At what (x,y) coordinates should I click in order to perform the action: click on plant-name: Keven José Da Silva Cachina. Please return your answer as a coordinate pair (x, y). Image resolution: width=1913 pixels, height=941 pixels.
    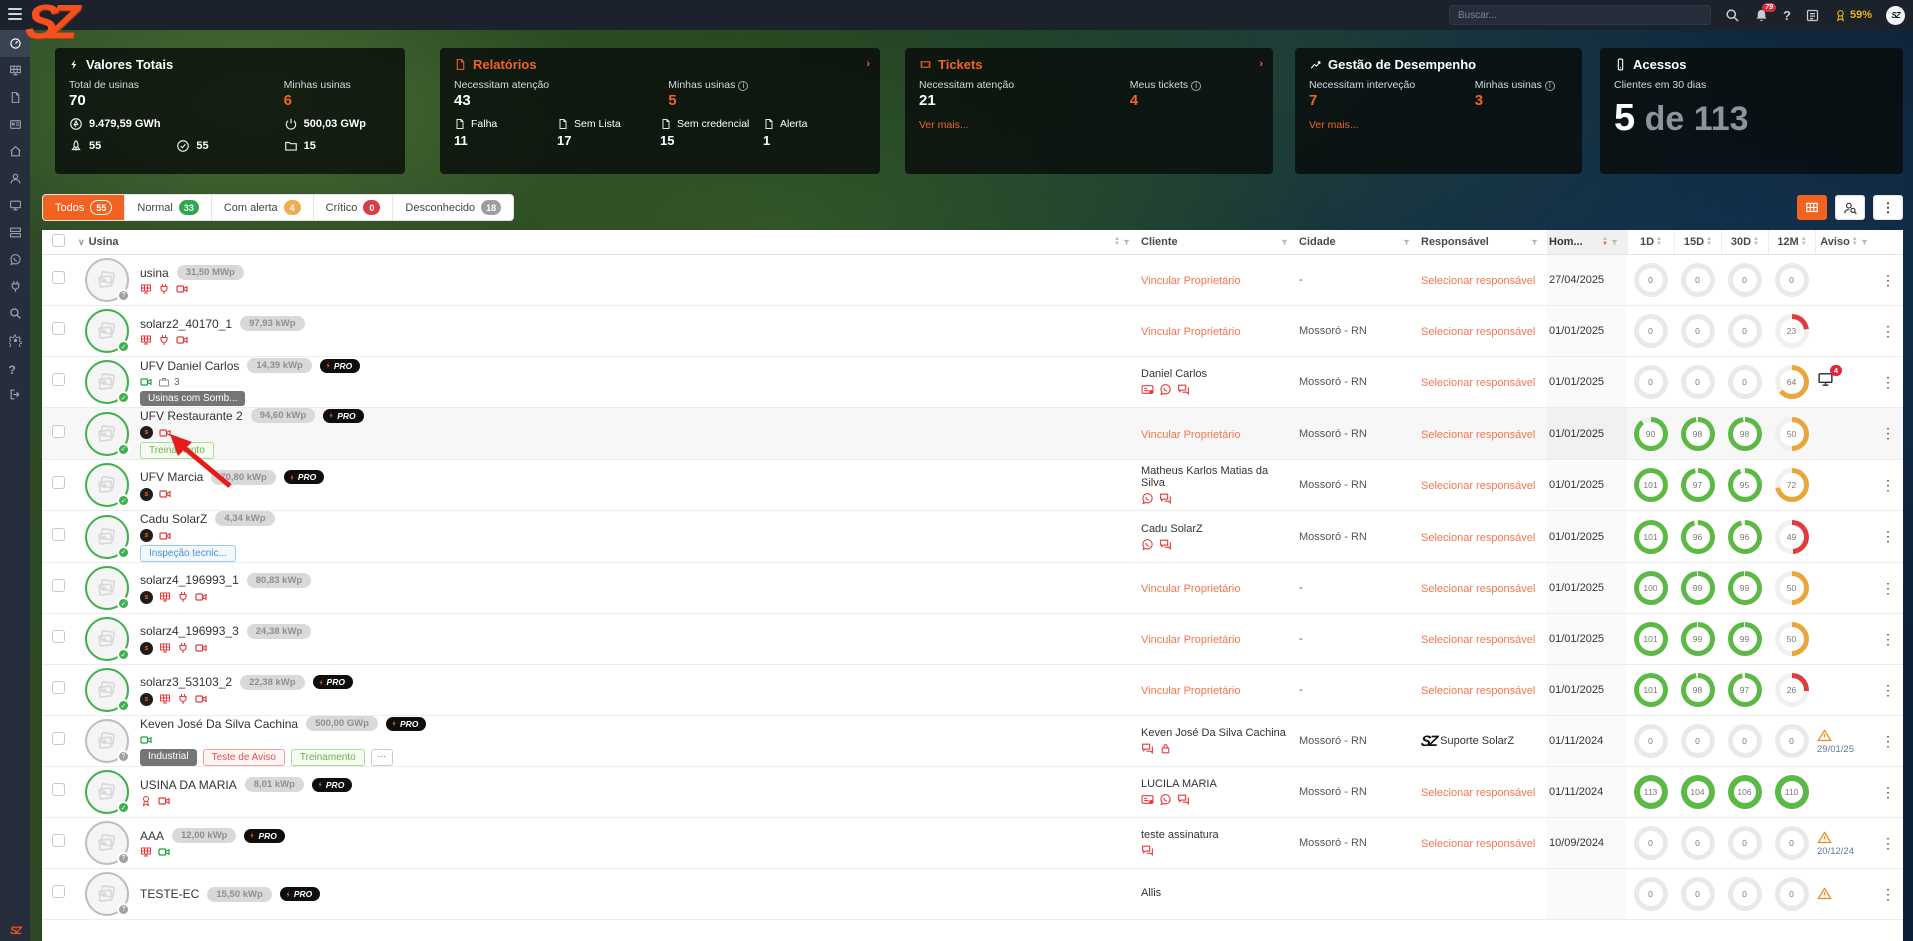
    Looking at the image, I should click on (219, 724).